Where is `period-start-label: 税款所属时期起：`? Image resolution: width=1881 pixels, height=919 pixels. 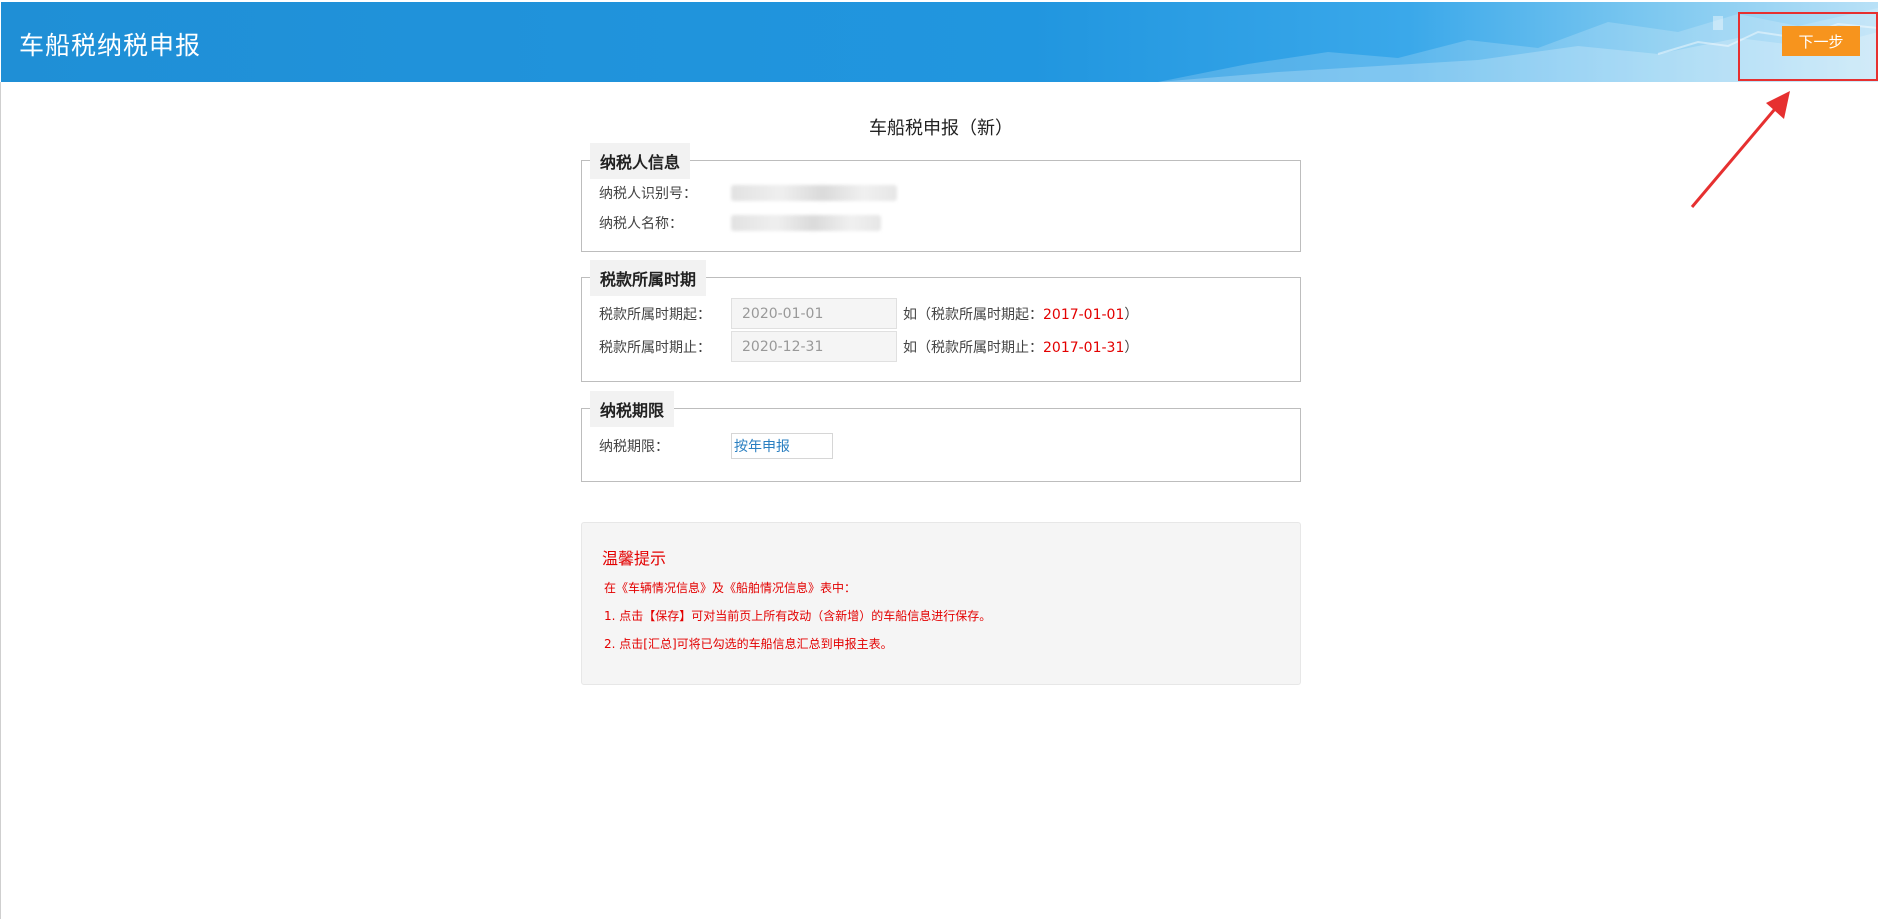
period-start-label: 税款所属时期起： is located at coordinates (655, 314).